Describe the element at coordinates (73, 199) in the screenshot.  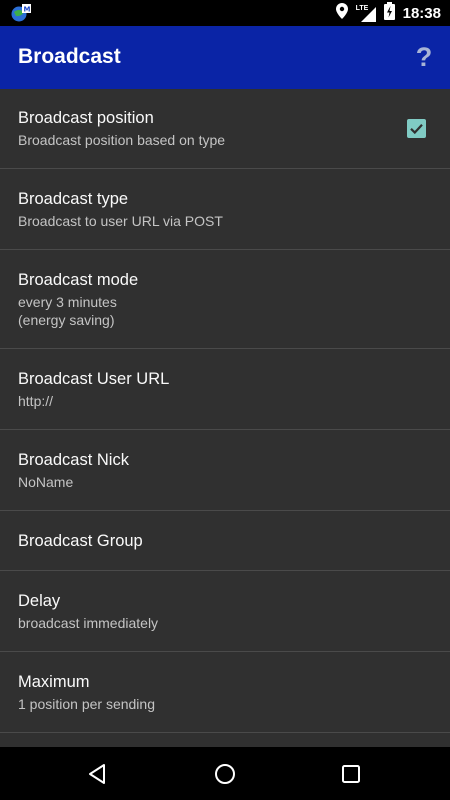
I see `pref-title: Broadcast type` at that location.